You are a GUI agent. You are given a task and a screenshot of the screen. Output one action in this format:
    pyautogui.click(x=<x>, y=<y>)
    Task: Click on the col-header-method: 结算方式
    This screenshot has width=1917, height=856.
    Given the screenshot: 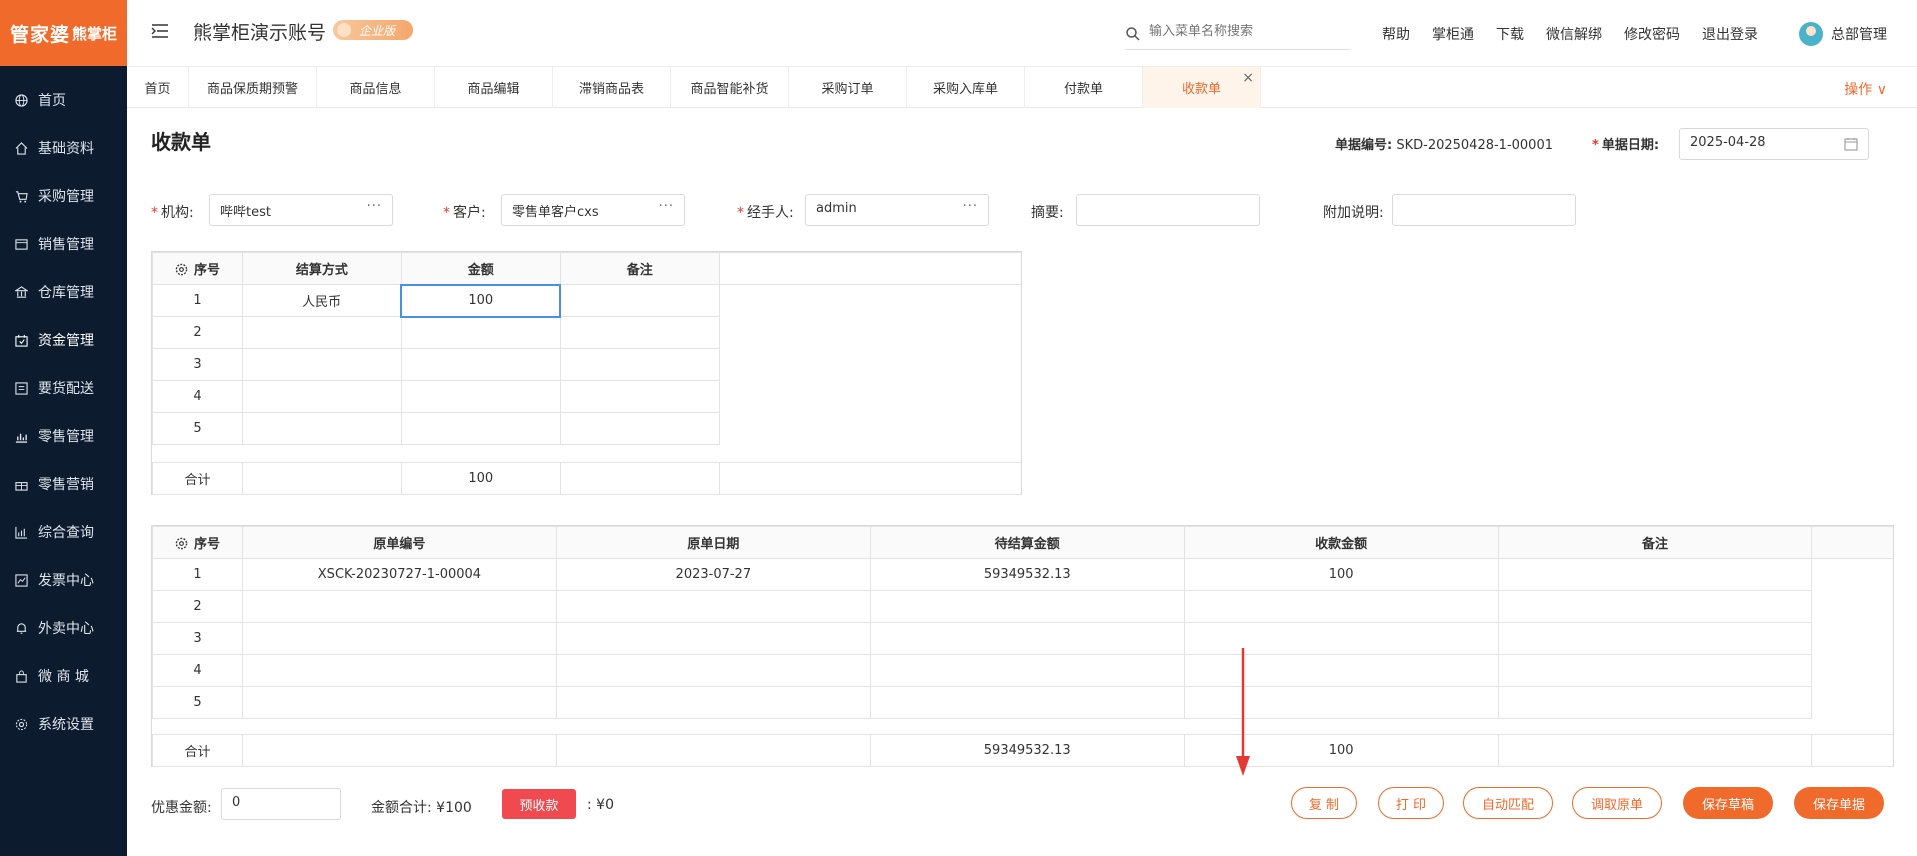 What is the action you would take?
    pyautogui.click(x=321, y=268)
    